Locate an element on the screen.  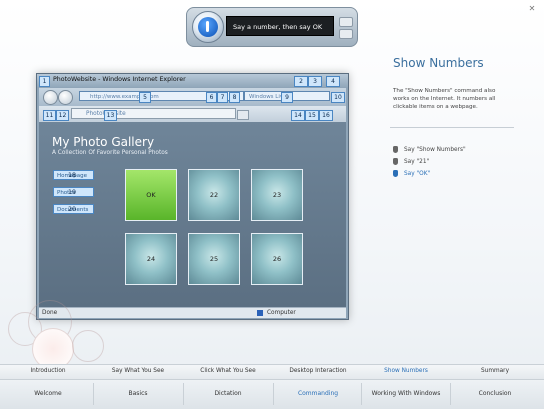
link-documents: Documents 20 is located at coordinates (73, 209).